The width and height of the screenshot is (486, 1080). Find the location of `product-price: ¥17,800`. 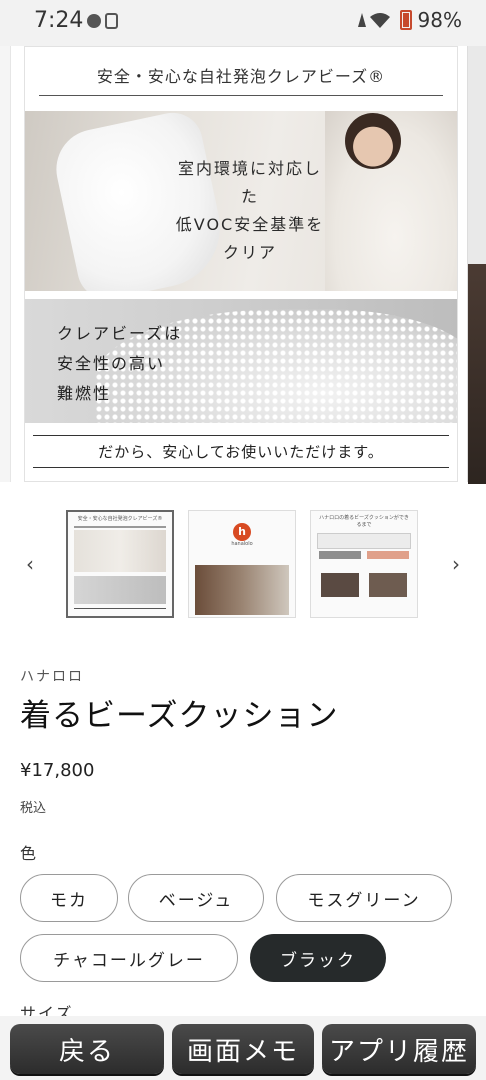

product-price: ¥17,800 is located at coordinates (57, 770).